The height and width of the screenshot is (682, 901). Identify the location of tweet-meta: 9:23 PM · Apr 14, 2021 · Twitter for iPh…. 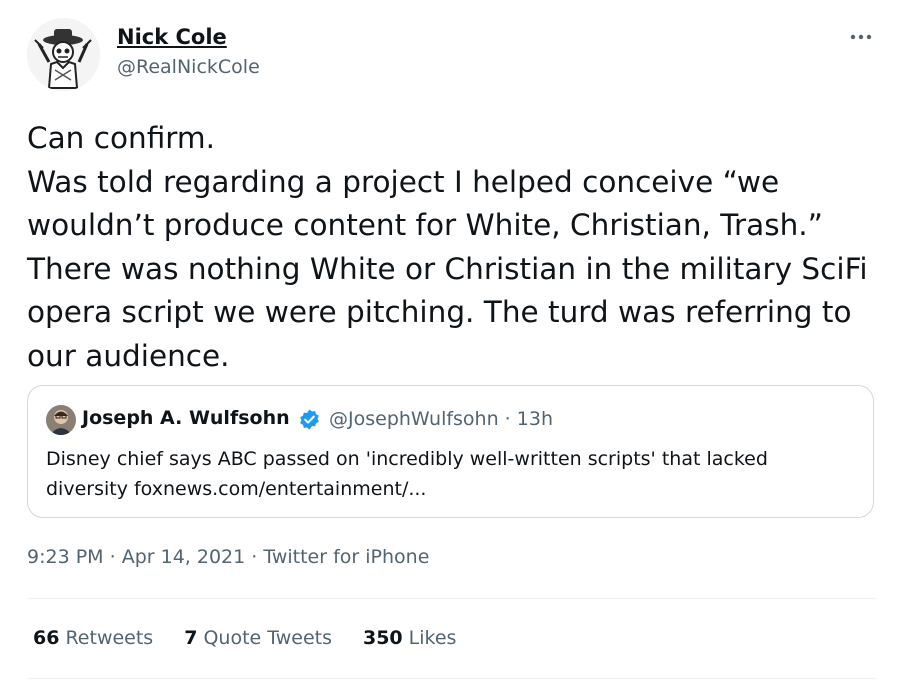
(228, 557).